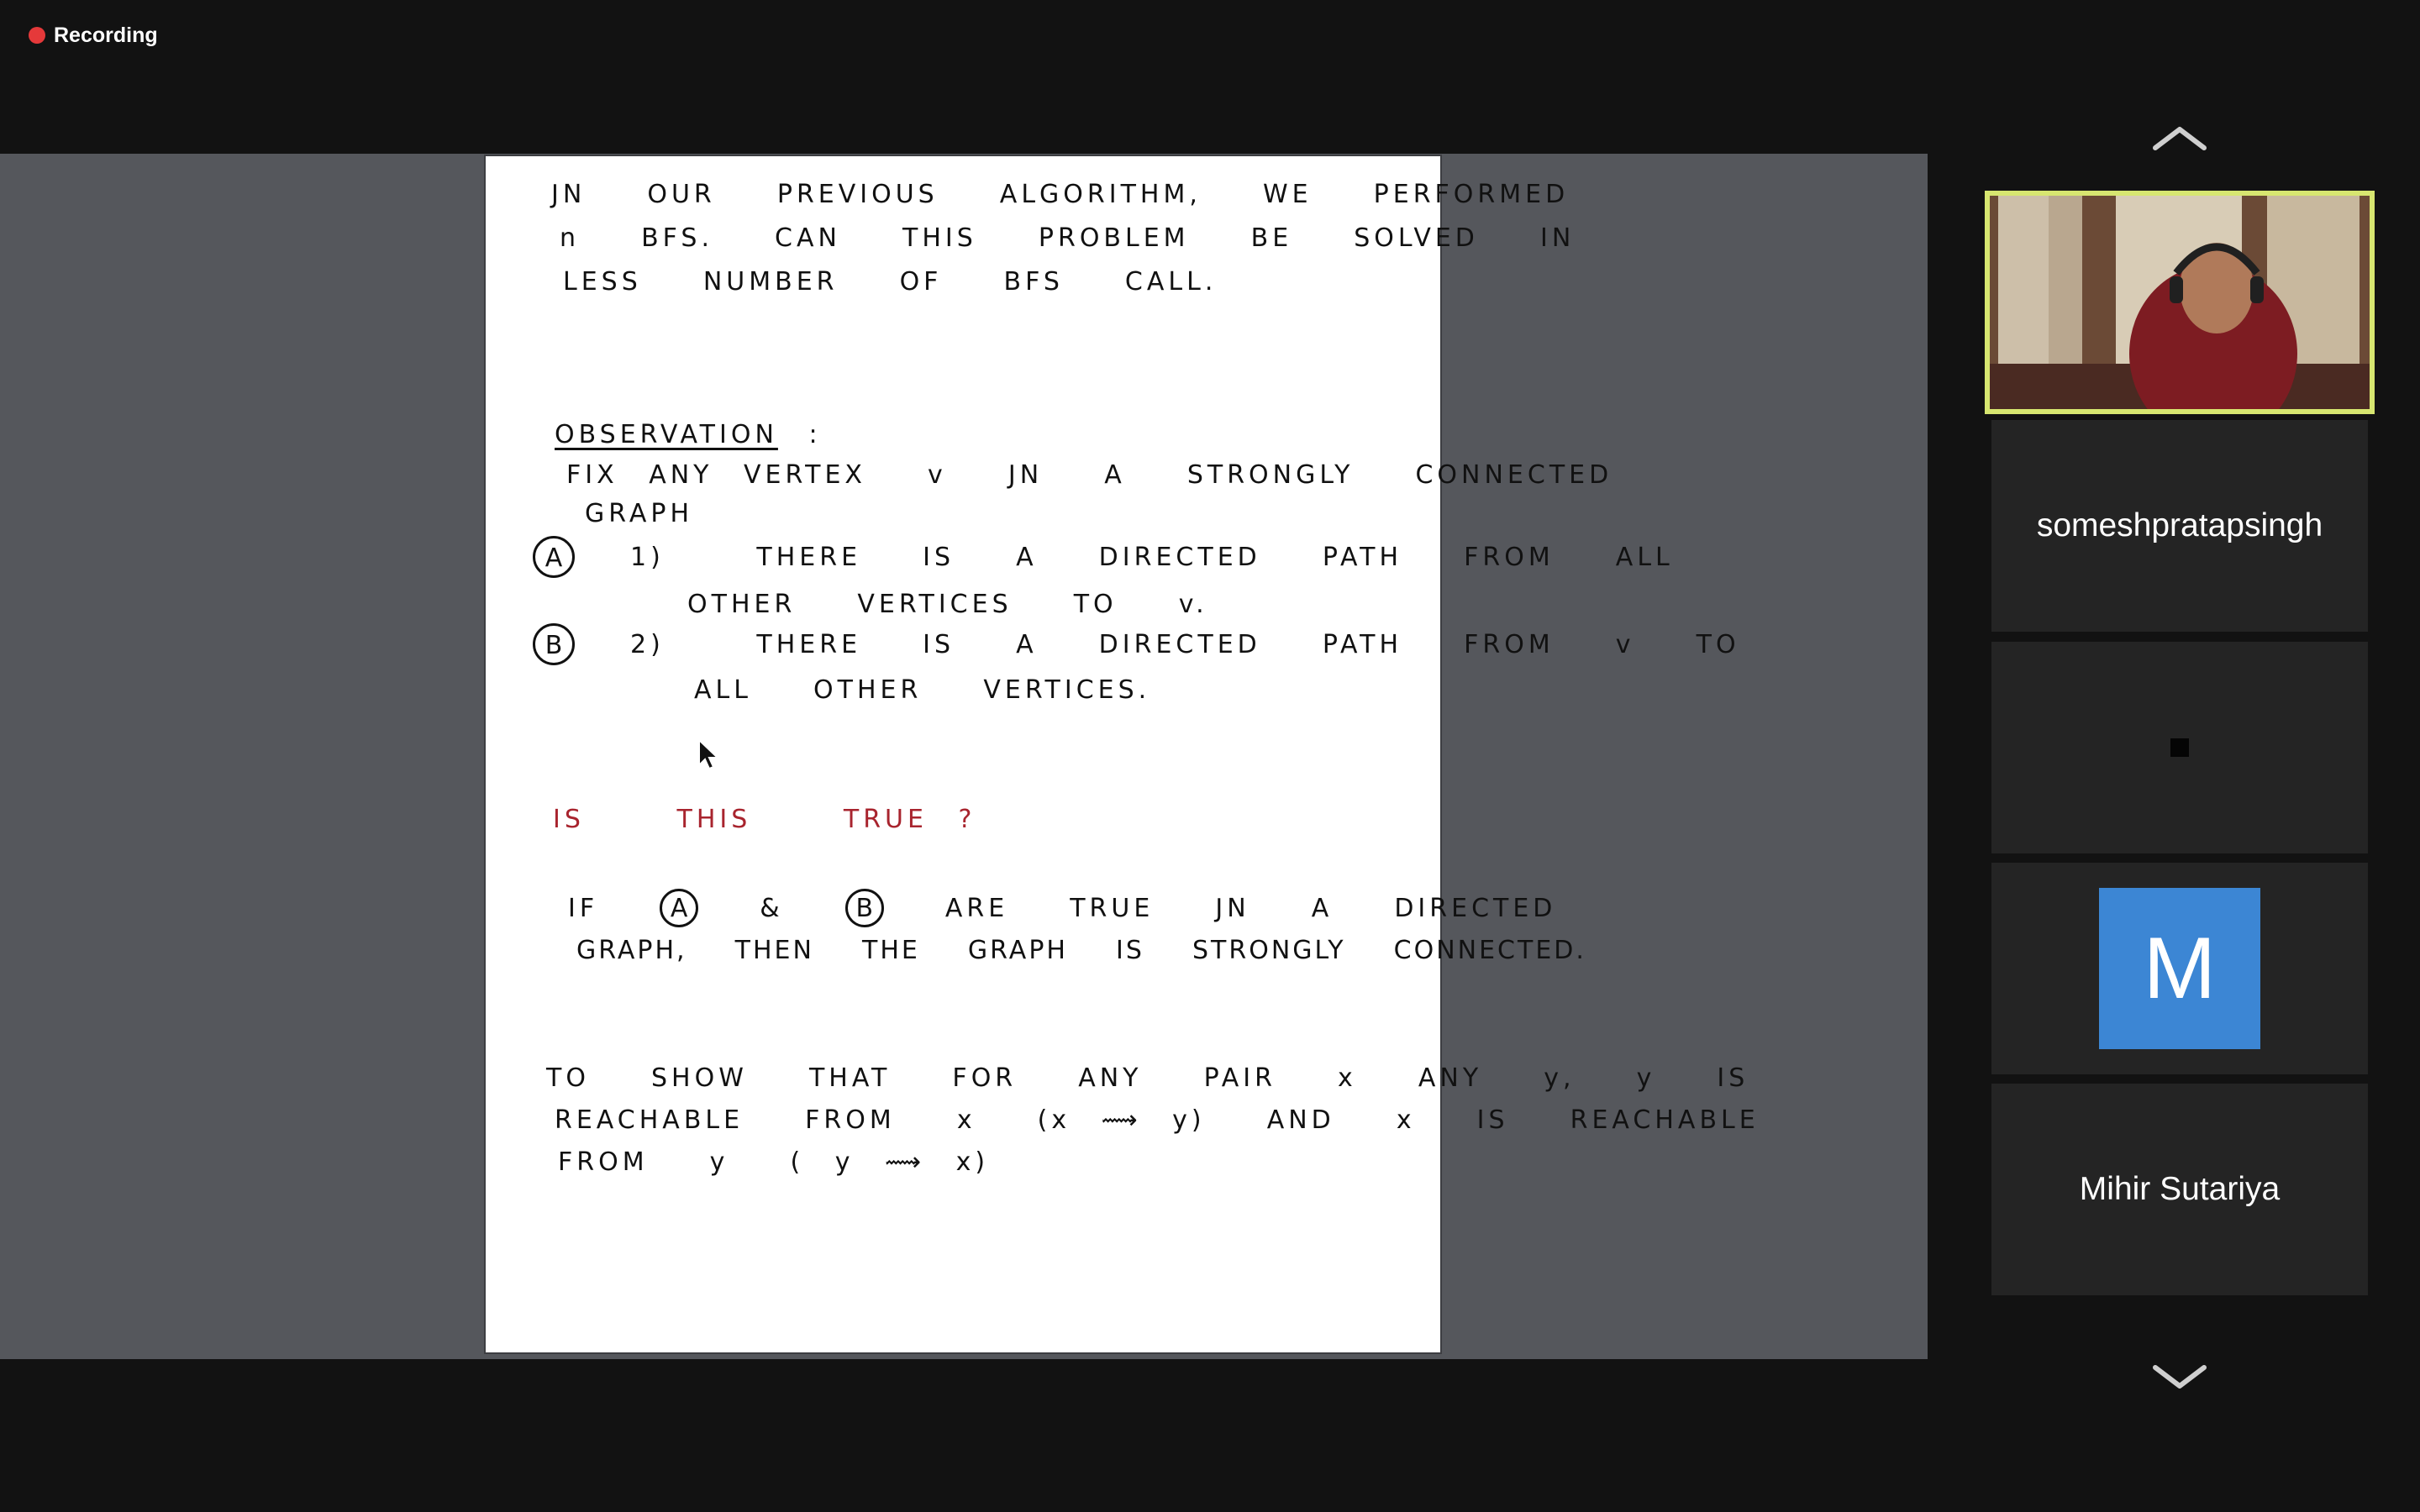  What do you see at coordinates (679, 908) in the screenshot?
I see `if-circle-a: A` at bounding box center [679, 908].